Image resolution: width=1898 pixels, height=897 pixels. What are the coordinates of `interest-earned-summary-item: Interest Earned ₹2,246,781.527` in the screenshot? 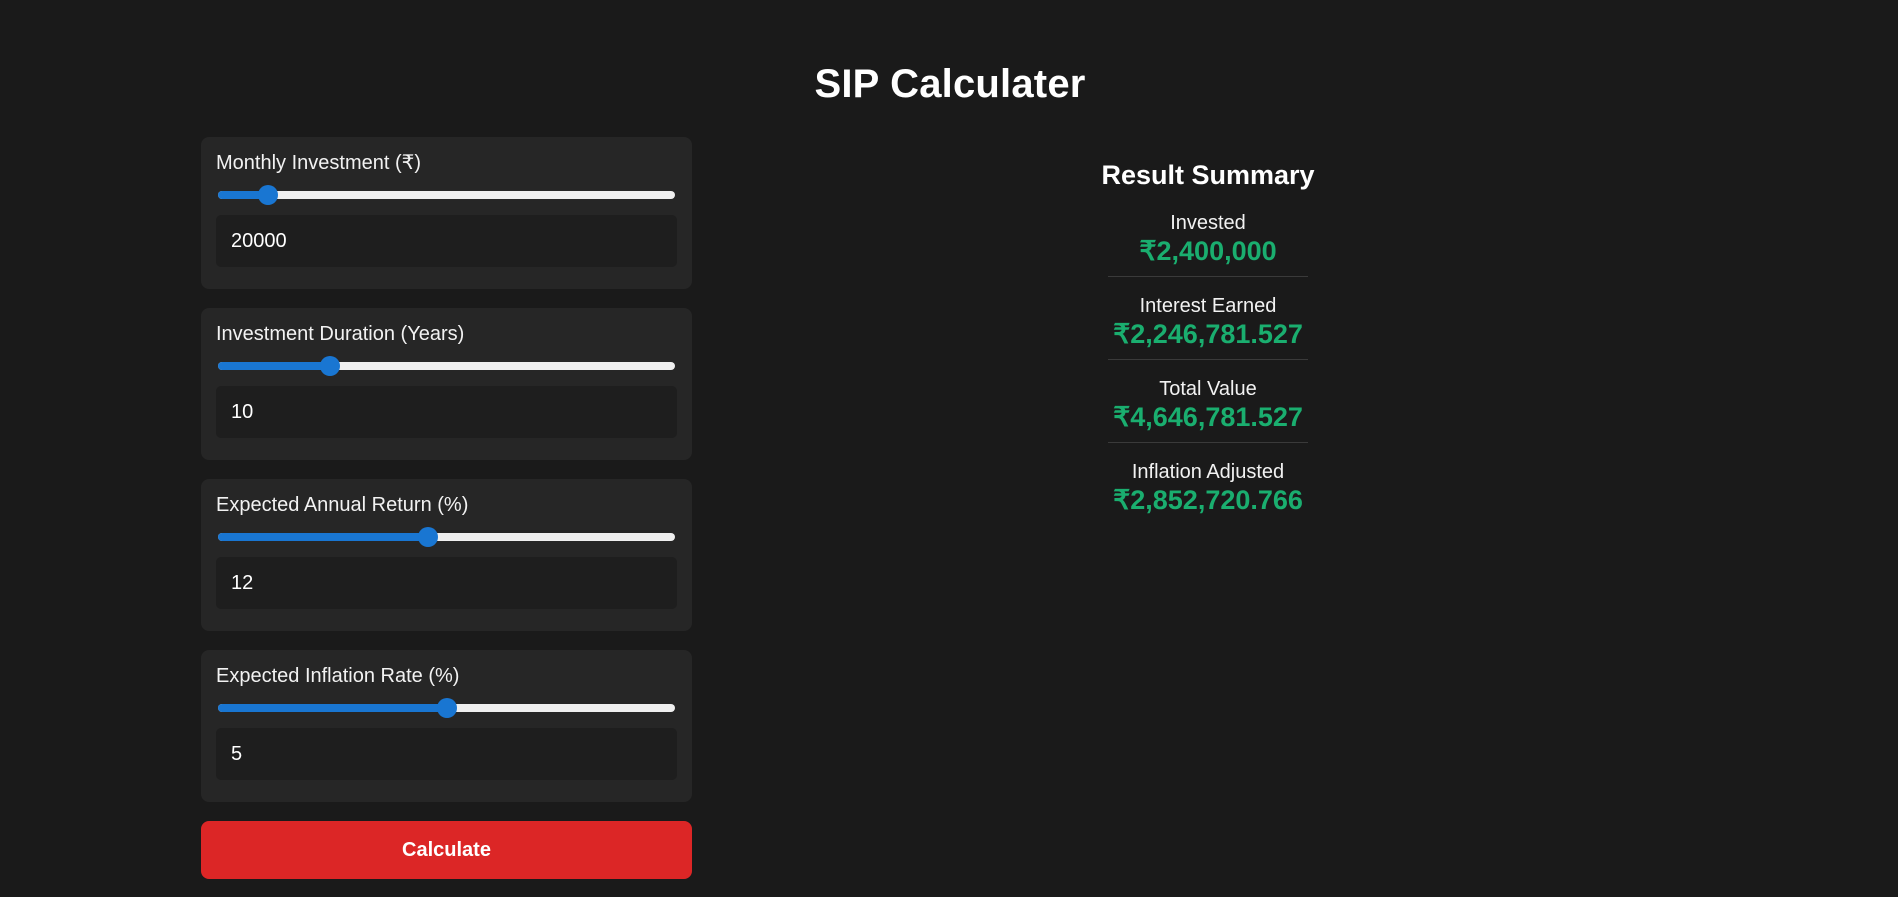 It's located at (1208, 327).